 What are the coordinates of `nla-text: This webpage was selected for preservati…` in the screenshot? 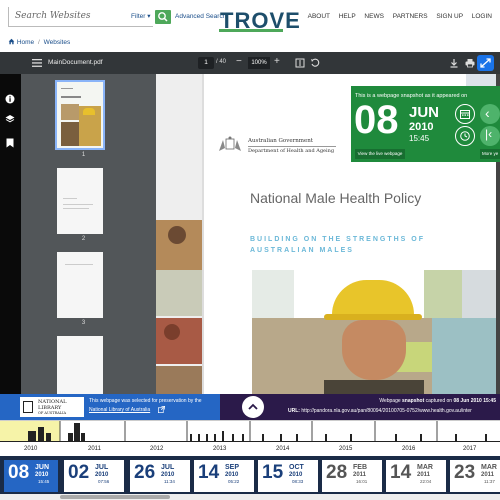 It's located at (145, 401).